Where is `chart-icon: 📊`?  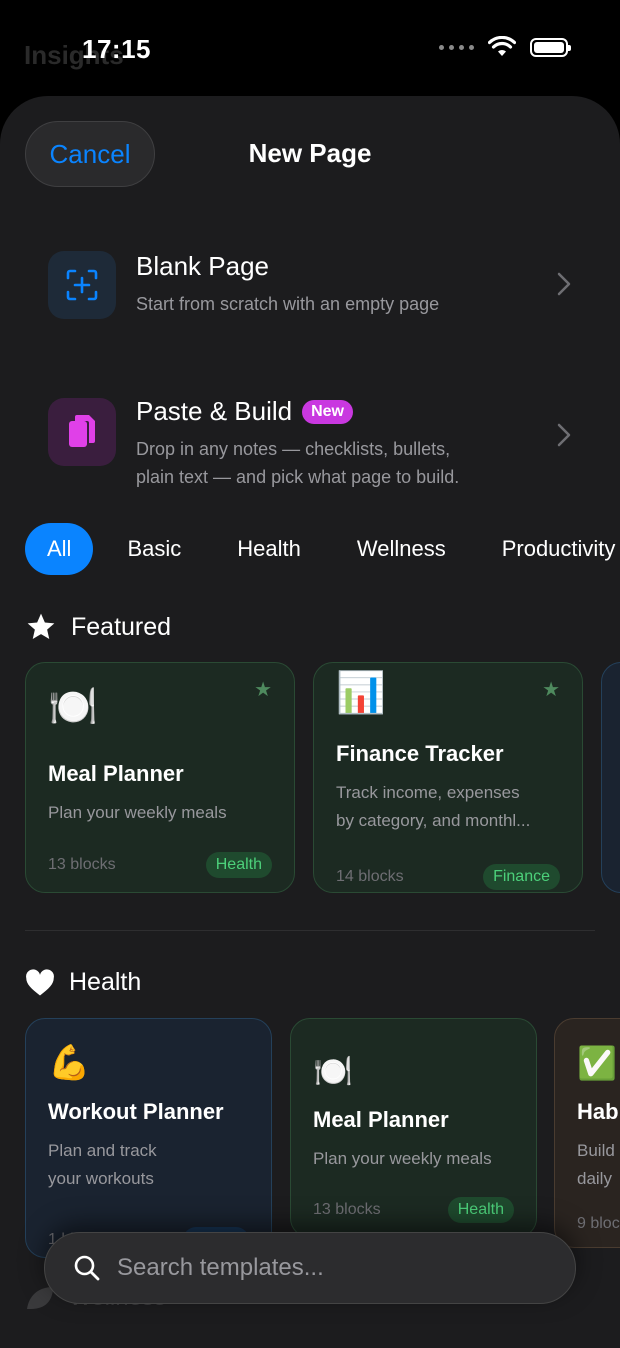
chart-icon: 📊 is located at coordinates (361, 693).